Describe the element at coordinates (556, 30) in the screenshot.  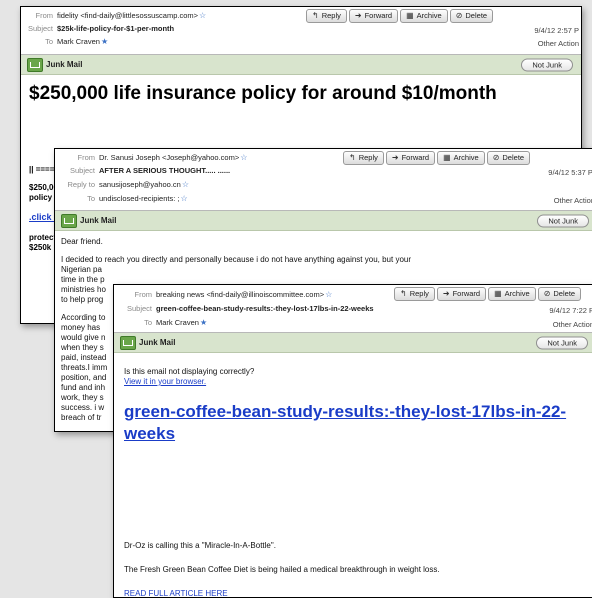
I see `message-date: 9/4/12 2:57 P` at that location.